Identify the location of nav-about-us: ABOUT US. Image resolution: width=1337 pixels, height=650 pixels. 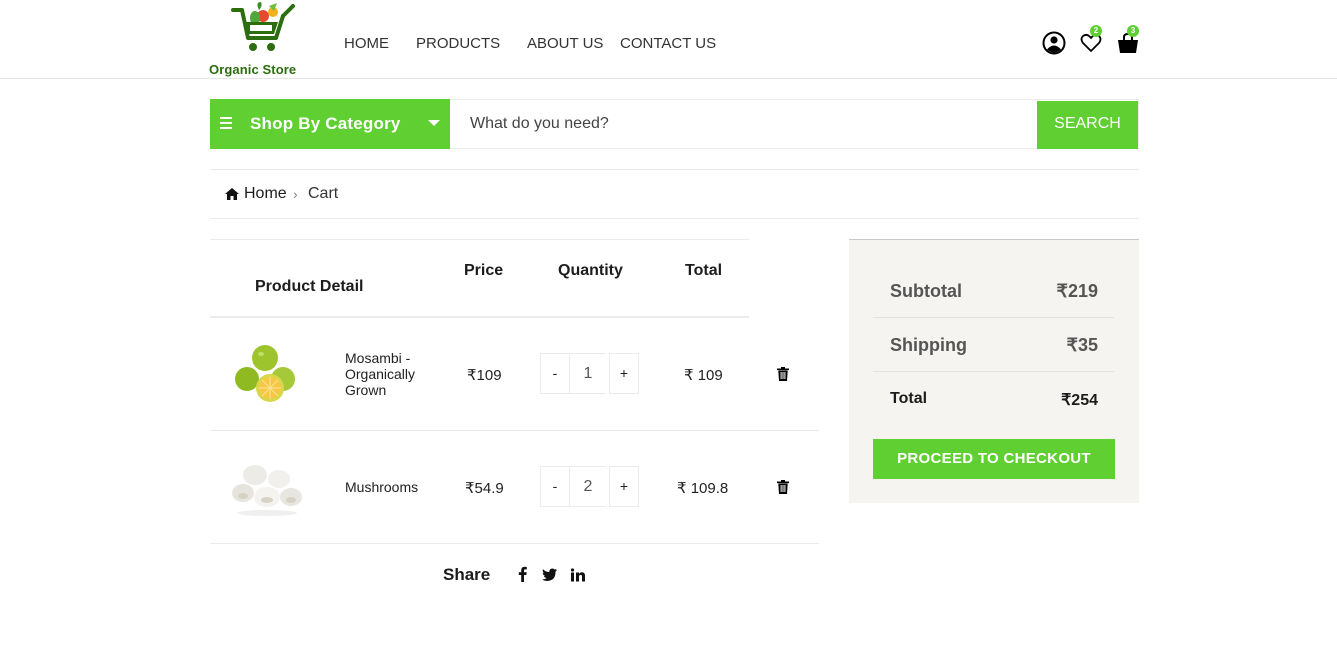
(565, 43).